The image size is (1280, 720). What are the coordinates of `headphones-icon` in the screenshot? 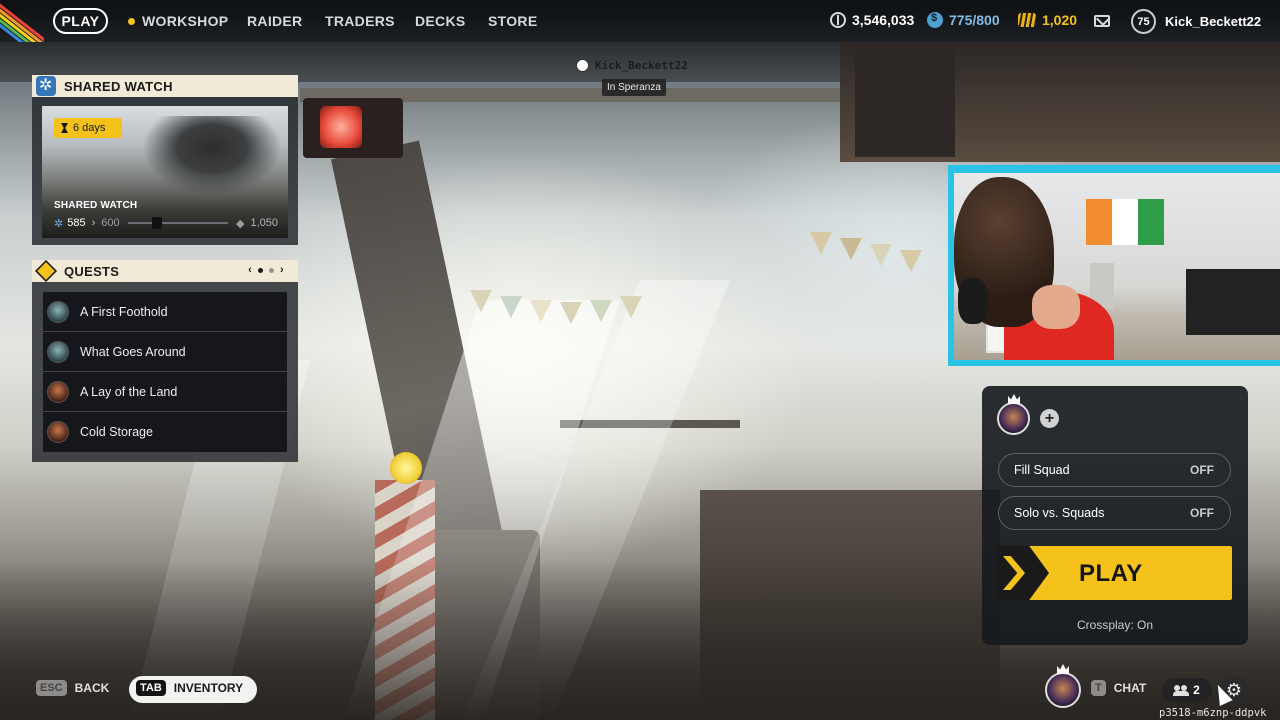 It's located at (973, 301).